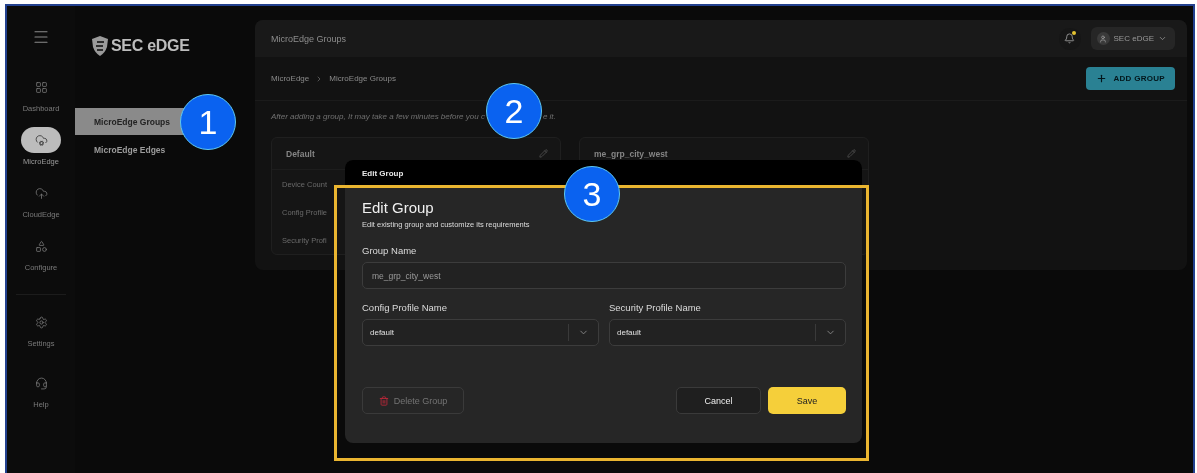 The image size is (1197, 473). Describe the element at coordinates (41, 37) in the screenshot. I see `menu-icon` at that location.